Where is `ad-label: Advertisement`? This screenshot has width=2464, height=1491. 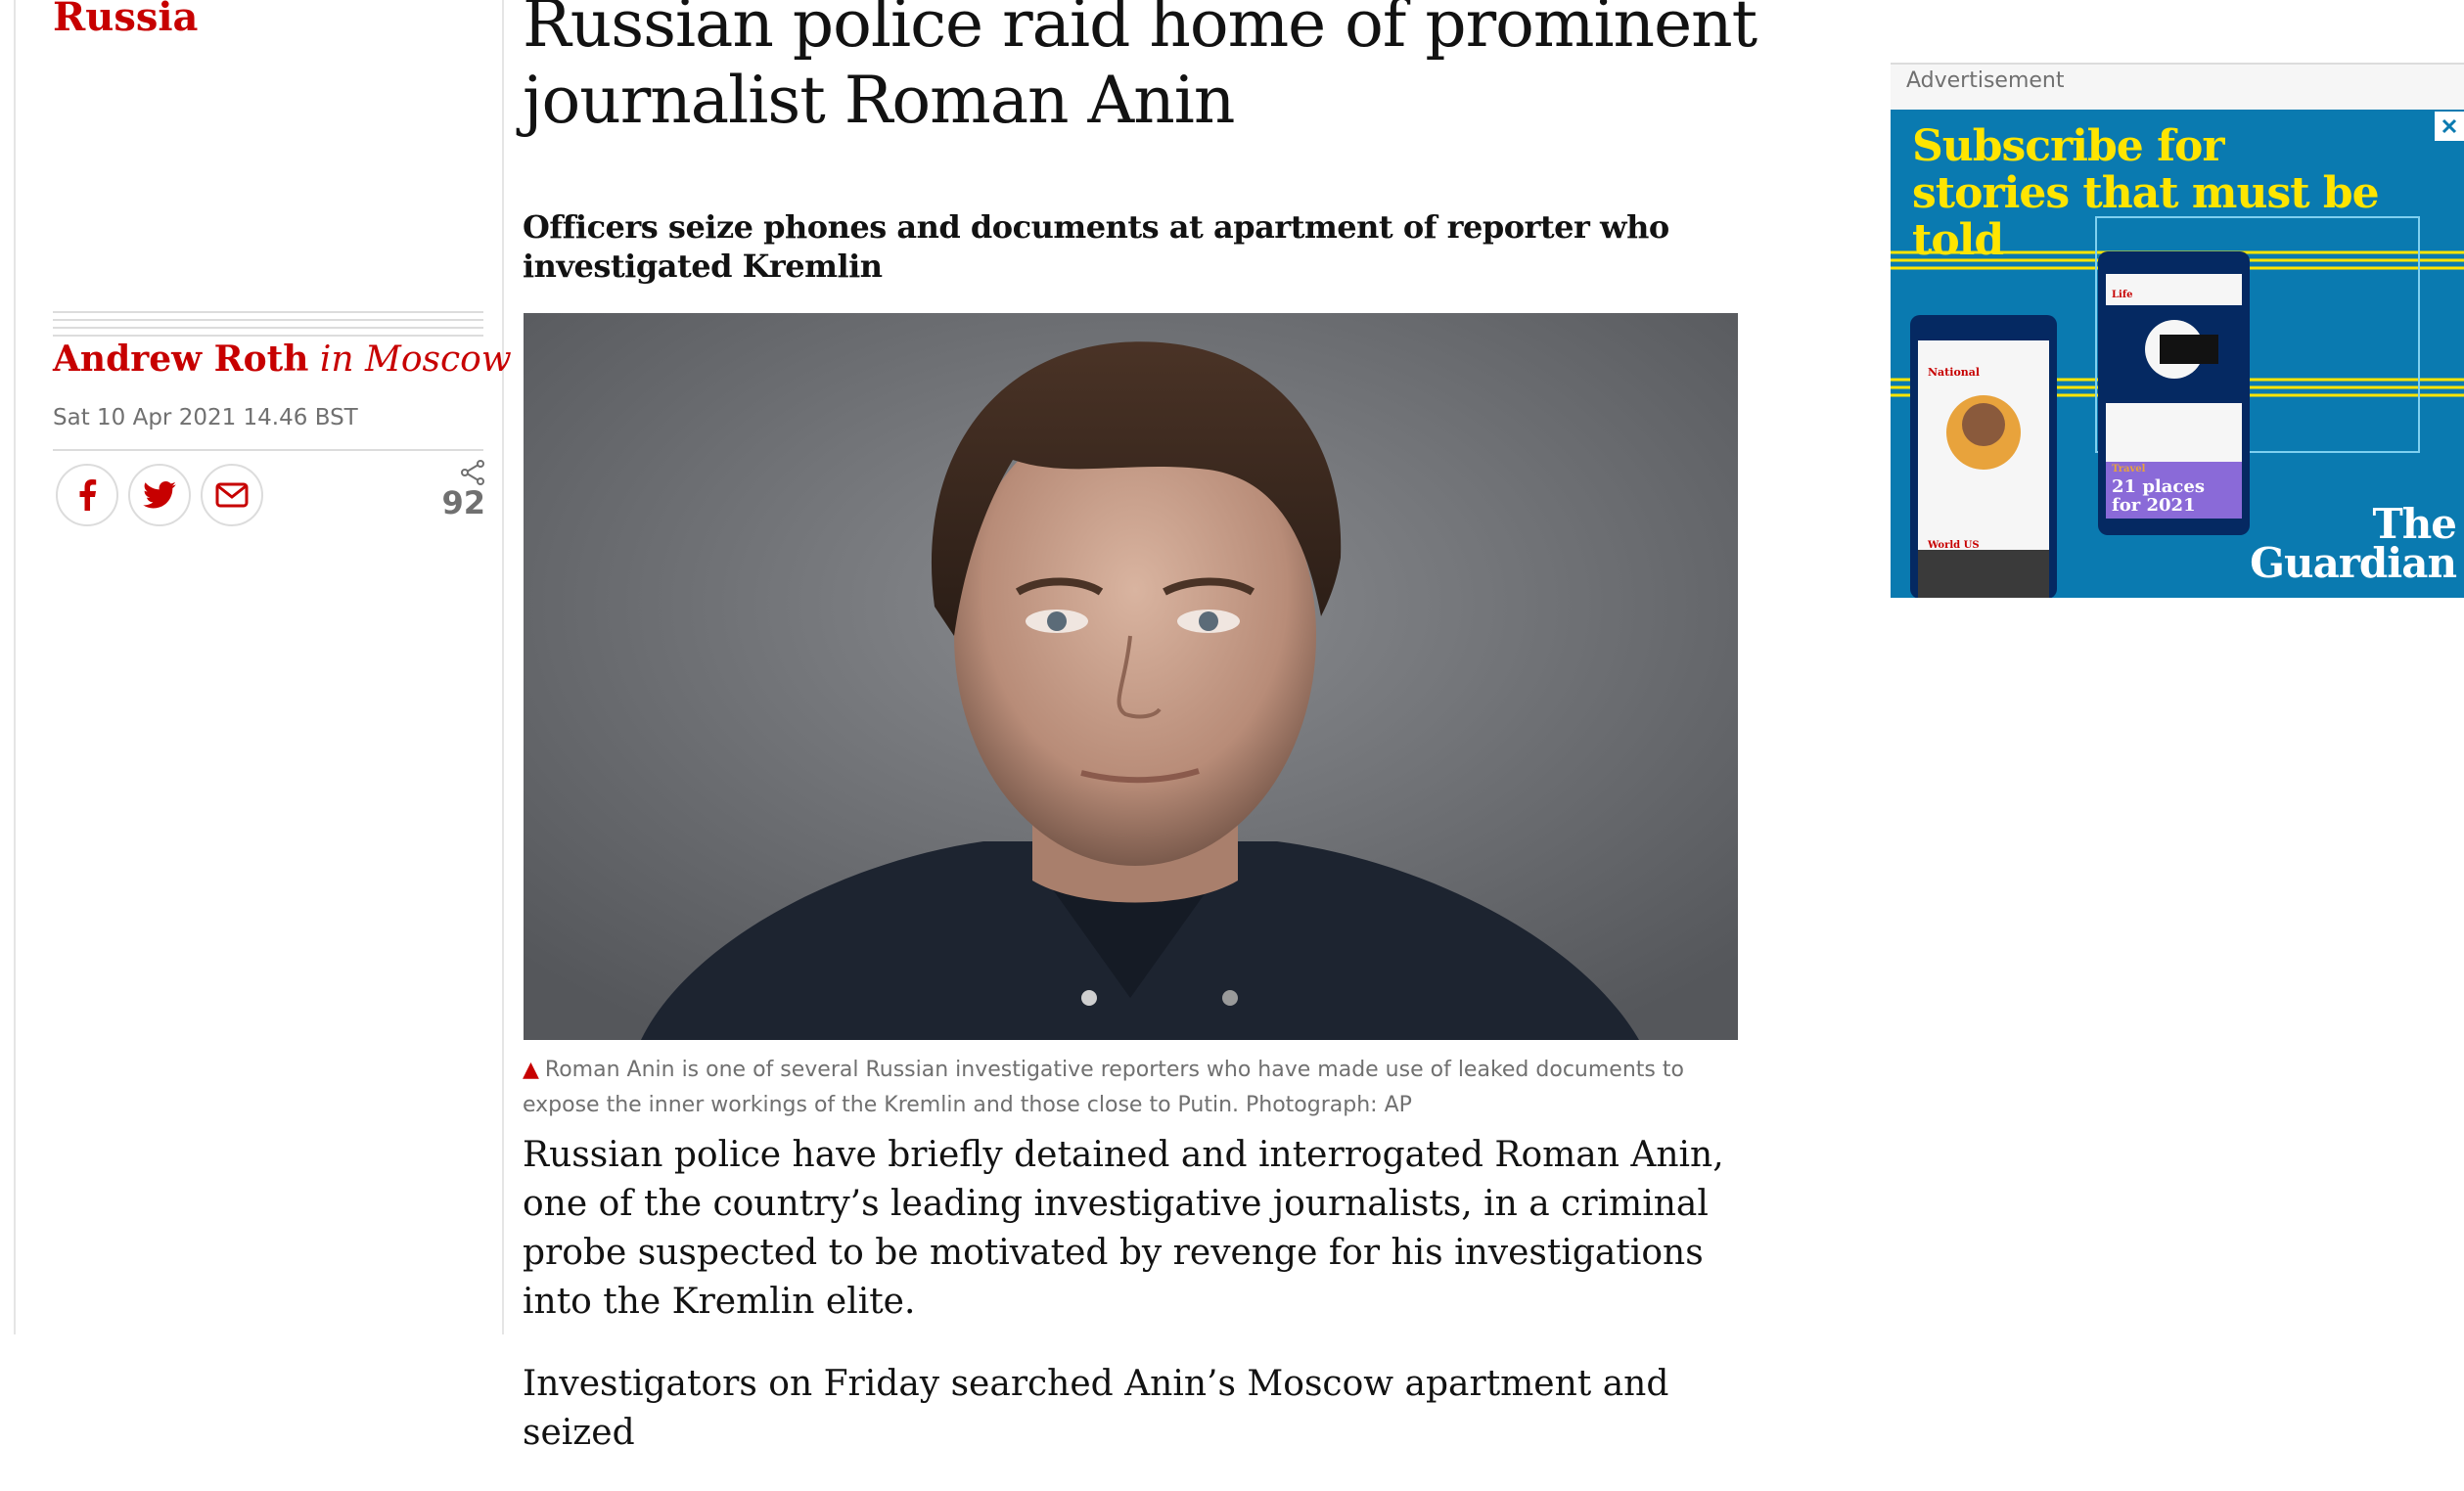
ad-label: Advertisement is located at coordinates (1986, 80).